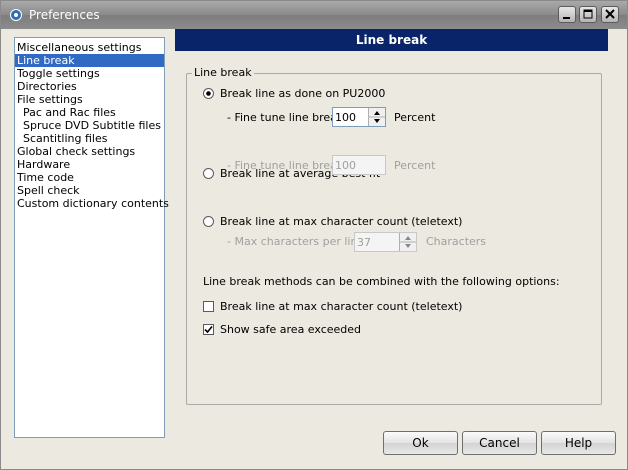 This screenshot has width=628, height=470. I want to click on cancel-button: Cancel, so click(499, 443).